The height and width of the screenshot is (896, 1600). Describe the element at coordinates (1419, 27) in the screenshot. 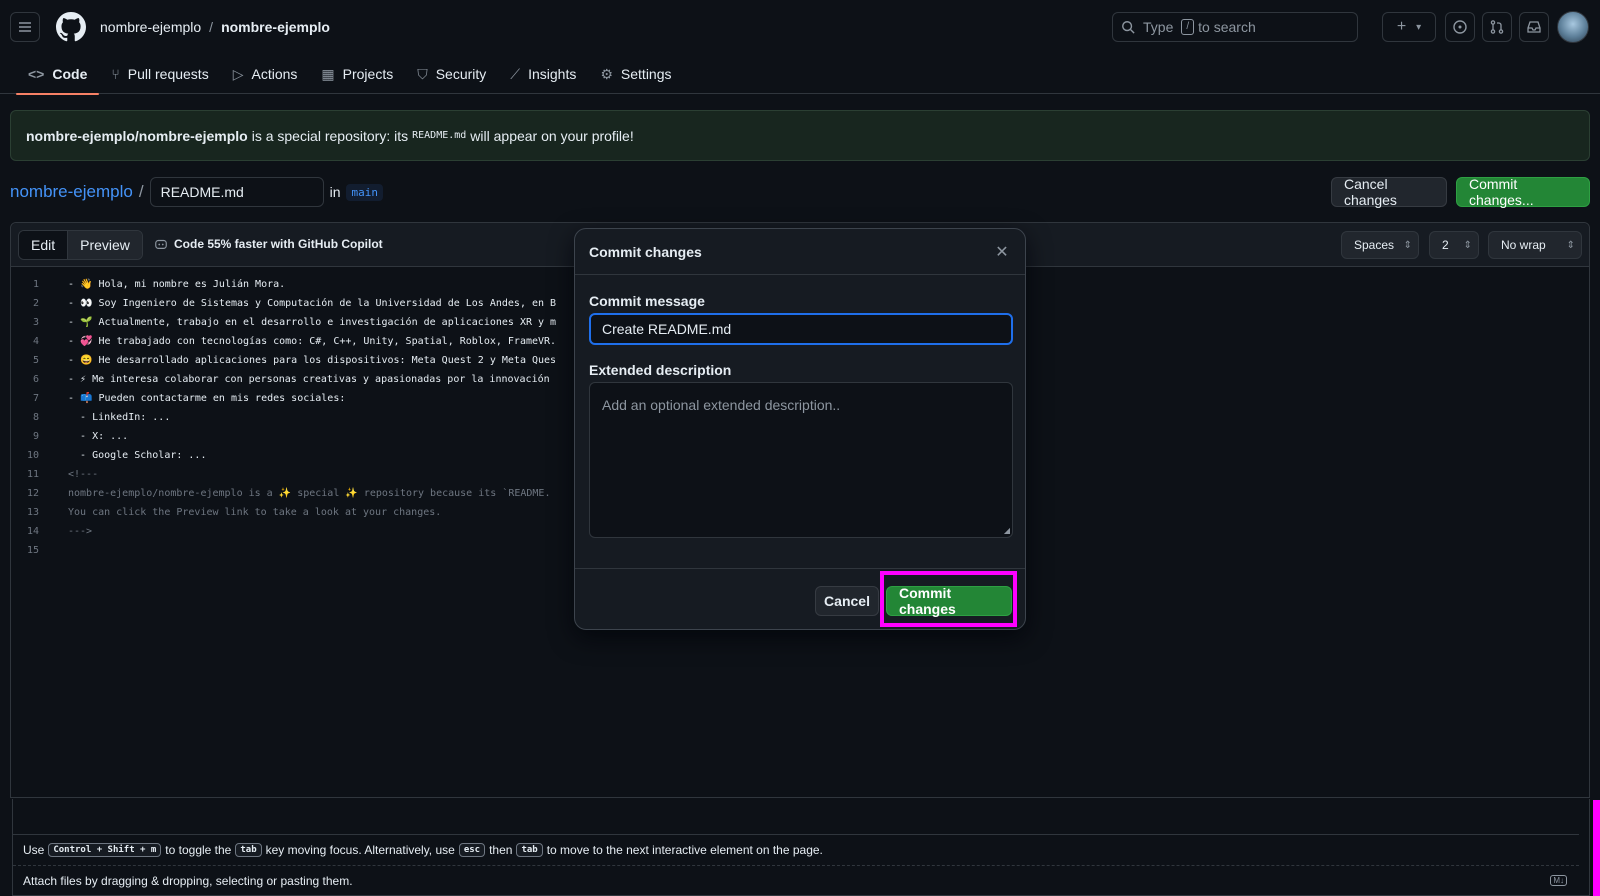

I see `chevron-down-icon: ▾` at that location.